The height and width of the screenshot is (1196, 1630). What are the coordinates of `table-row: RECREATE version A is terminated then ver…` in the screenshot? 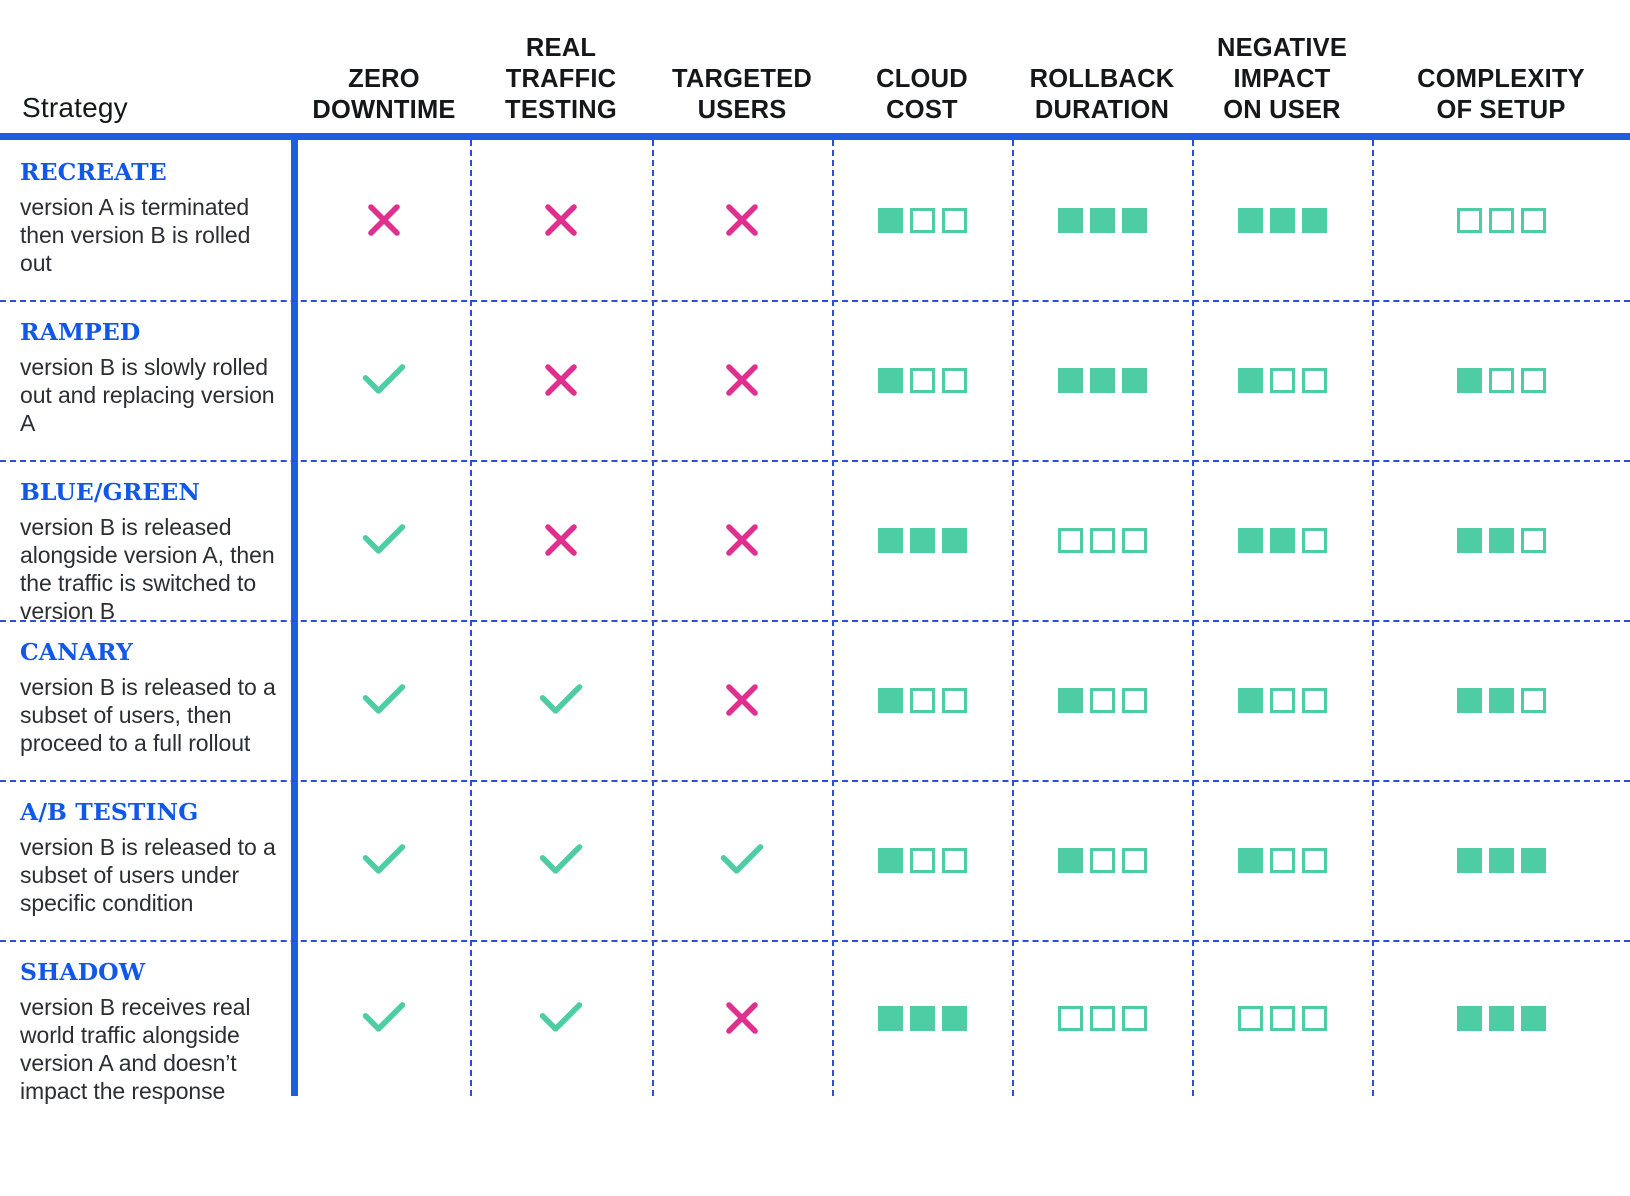 It's located at (815, 220).